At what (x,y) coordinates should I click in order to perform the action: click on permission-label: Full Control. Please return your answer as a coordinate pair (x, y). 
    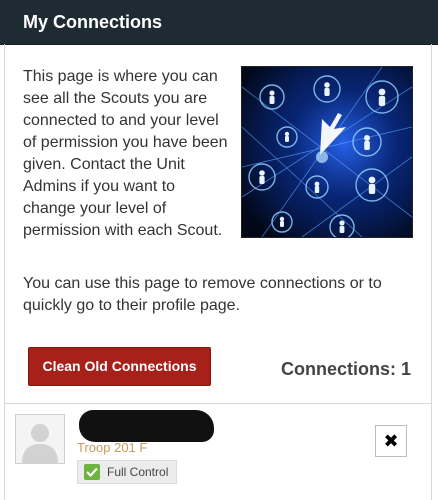
    Looking at the image, I should click on (138, 472).